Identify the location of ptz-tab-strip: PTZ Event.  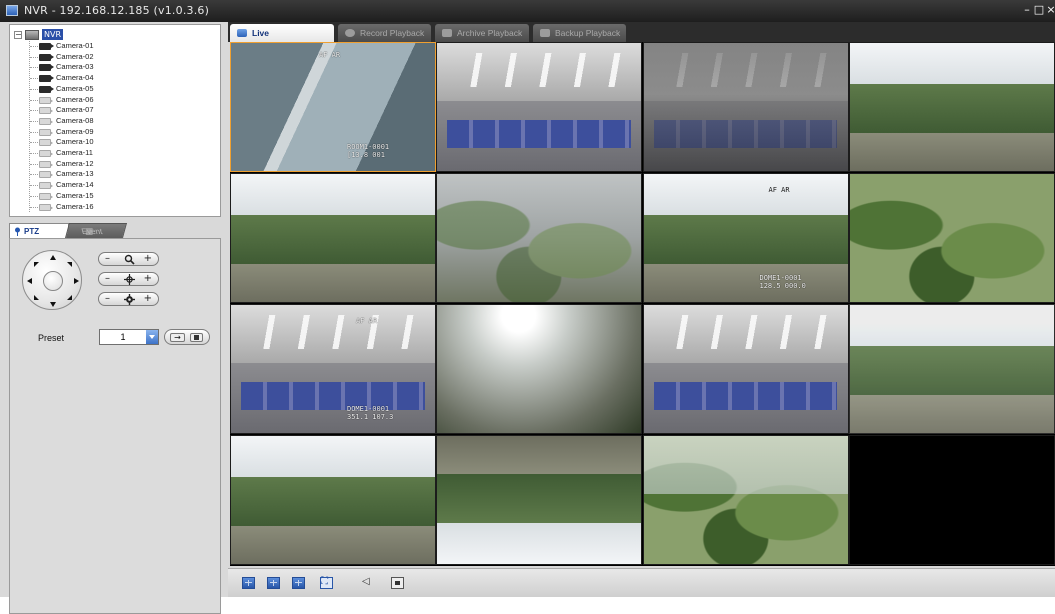
(115, 231).